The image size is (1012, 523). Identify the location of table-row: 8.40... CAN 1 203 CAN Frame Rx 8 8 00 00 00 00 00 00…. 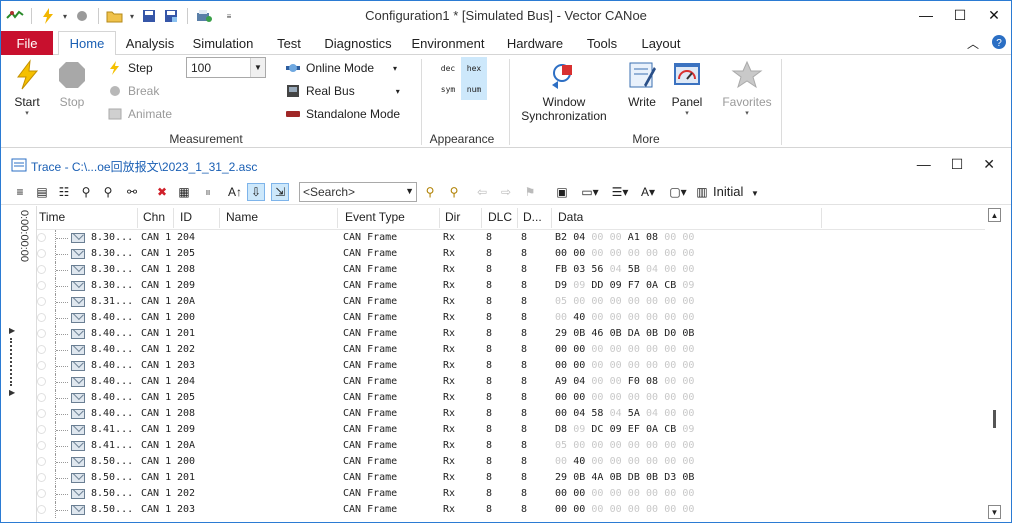
(511, 366).